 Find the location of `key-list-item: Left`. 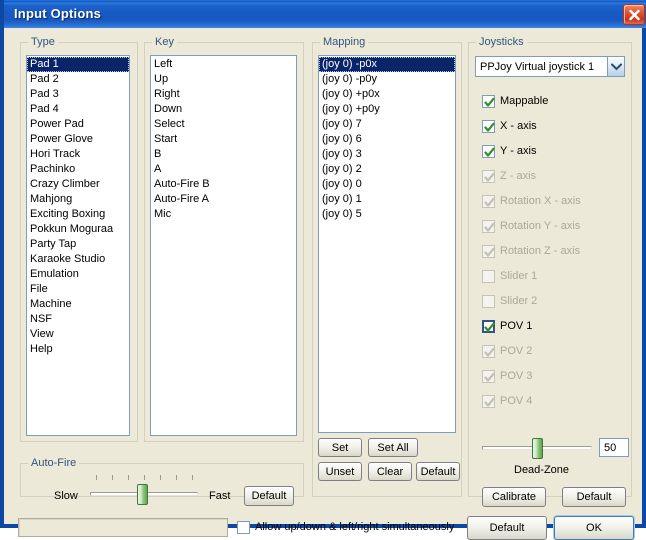

key-list-item: Left is located at coordinates (223, 64).